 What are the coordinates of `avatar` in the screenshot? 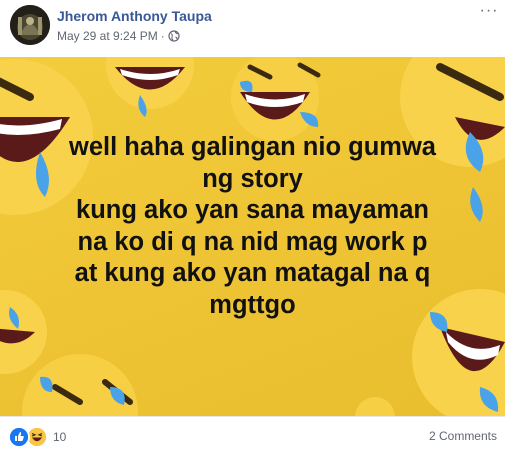 It's located at (30, 25).